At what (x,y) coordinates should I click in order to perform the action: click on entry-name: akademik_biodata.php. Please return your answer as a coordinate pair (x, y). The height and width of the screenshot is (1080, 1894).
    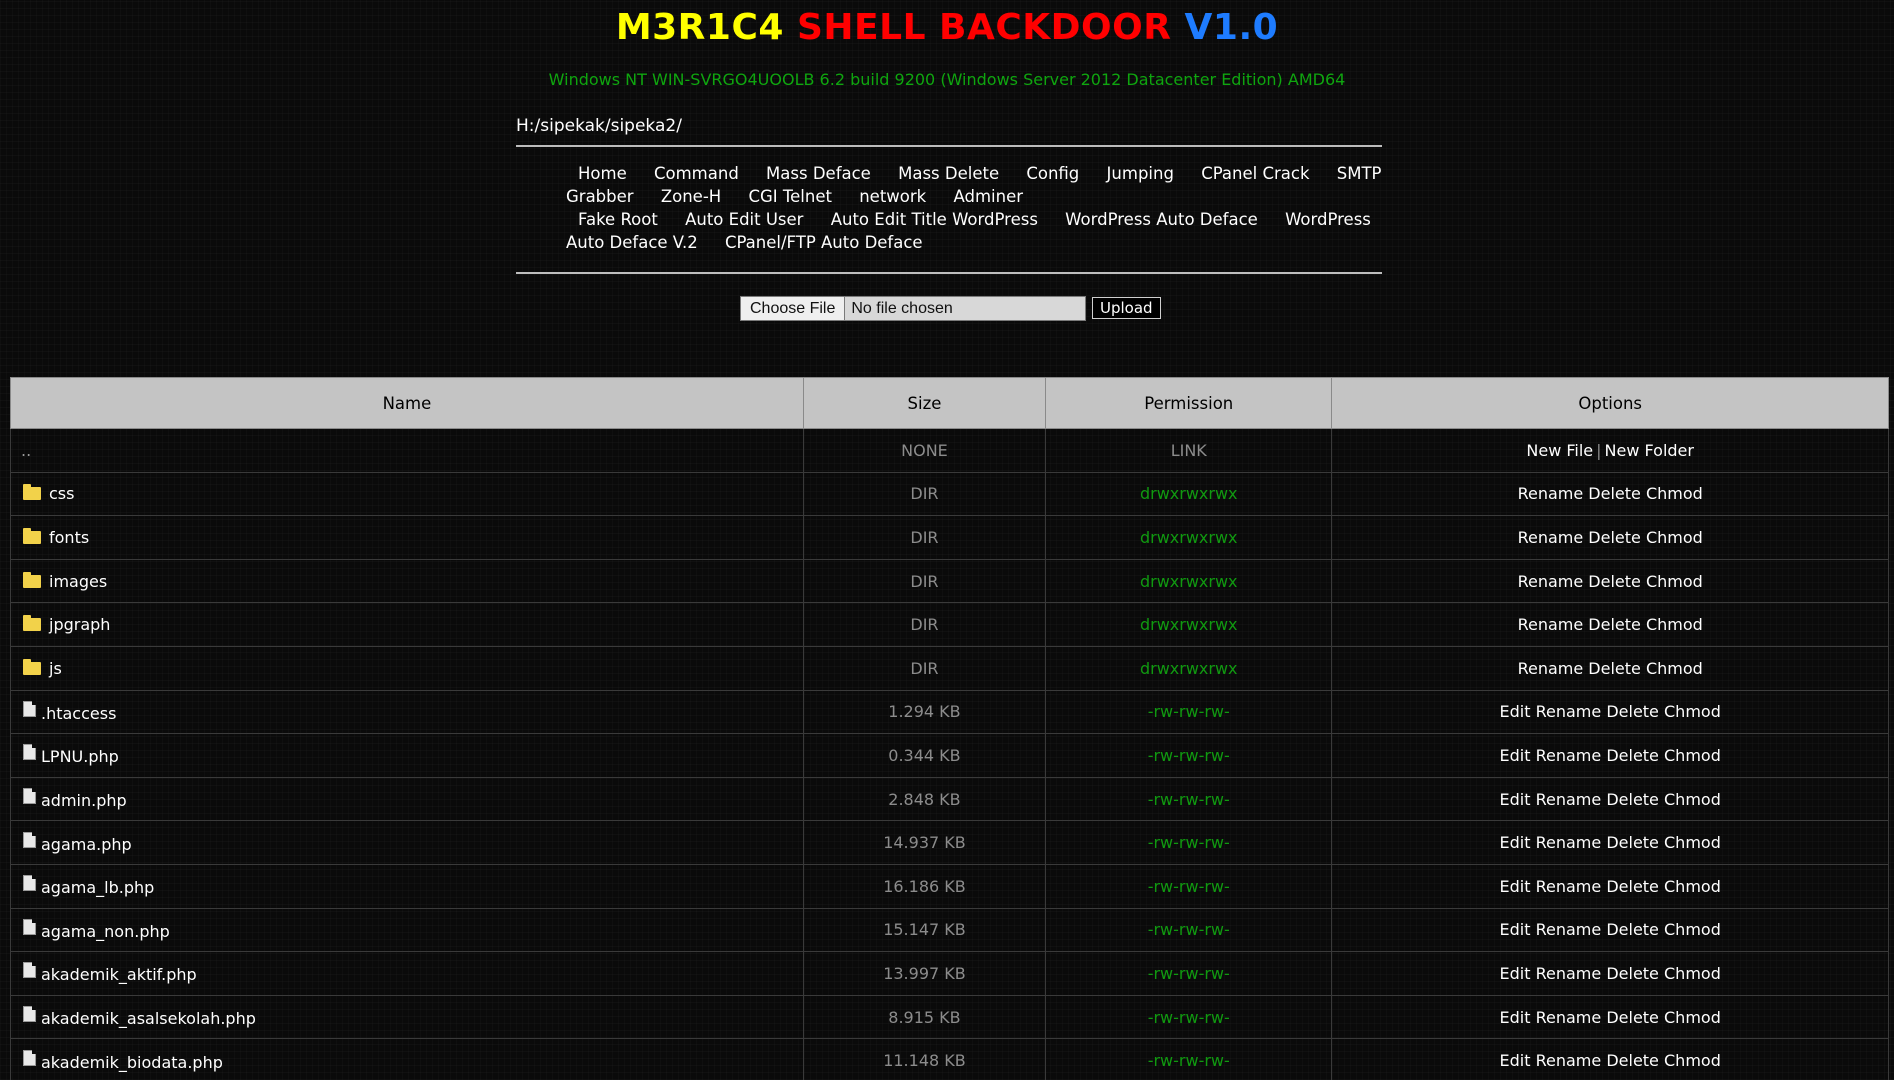
    Looking at the image, I should click on (132, 1062).